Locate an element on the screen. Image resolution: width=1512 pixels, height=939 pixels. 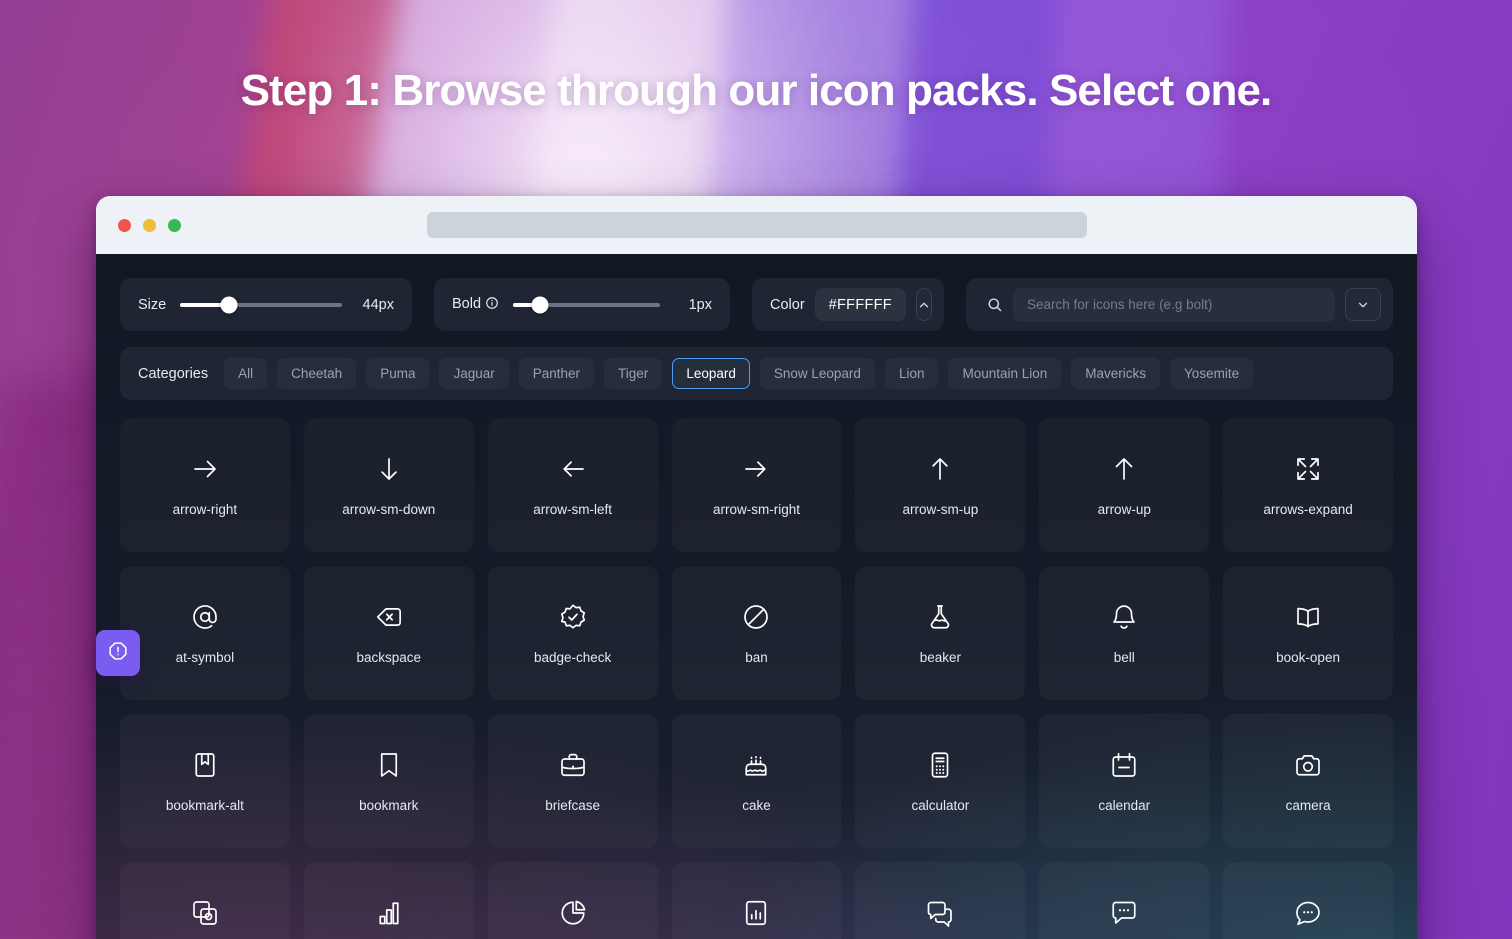
at-symbol-icon is located at coordinates (205, 617).